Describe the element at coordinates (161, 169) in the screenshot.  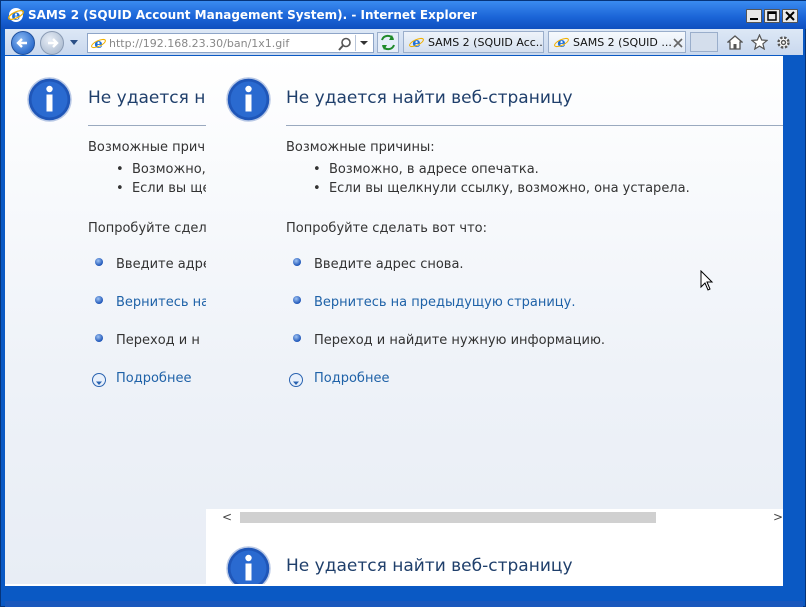
I see `cause-item: • Возможно,` at that location.